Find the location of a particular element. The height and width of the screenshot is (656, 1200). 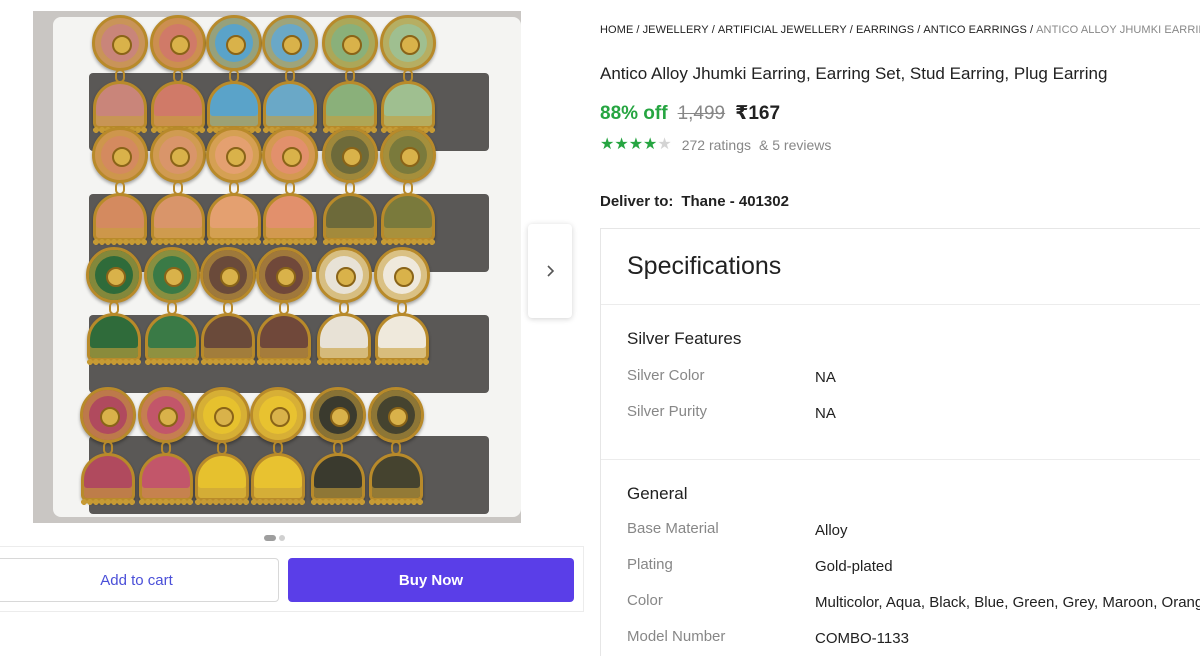

original-price: 1,499 is located at coordinates (701, 113).